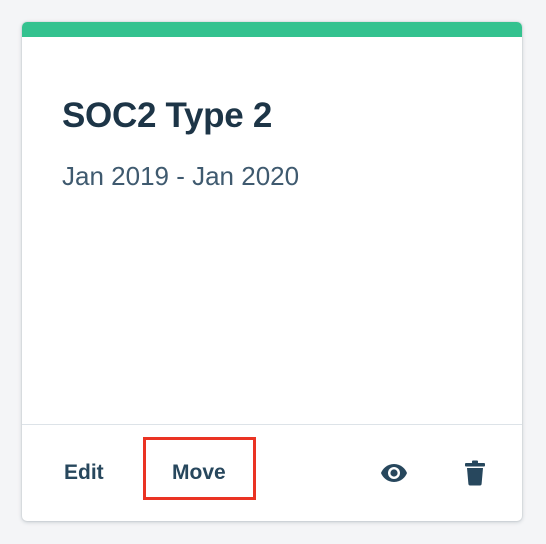  What do you see at coordinates (199, 473) in the screenshot?
I see `move-button: Move` at bounding box center [199, 473].